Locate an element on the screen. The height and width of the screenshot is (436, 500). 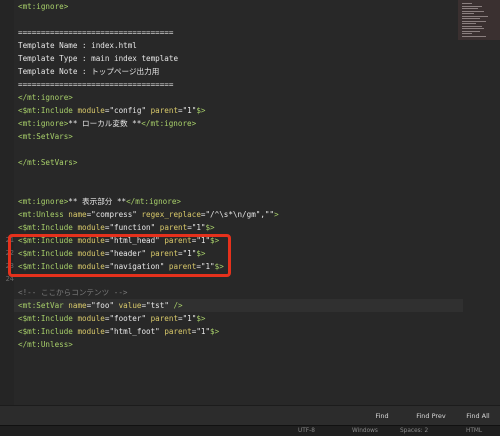
code-token: ="function" is located at coordinates (132, 227).